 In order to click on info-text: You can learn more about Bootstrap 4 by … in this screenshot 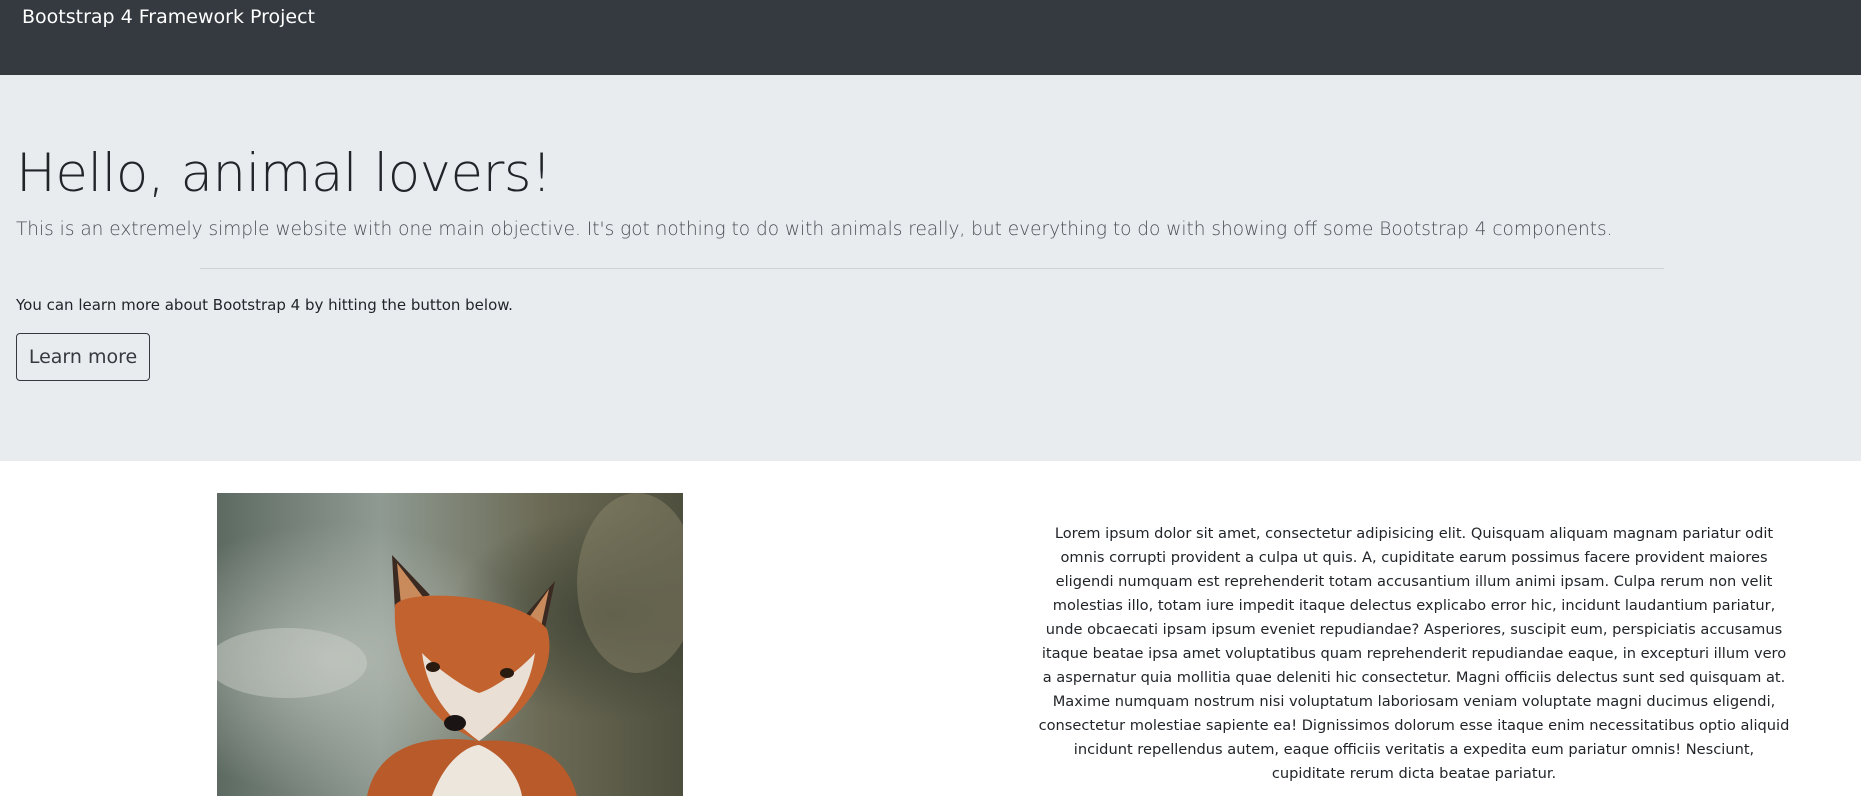, I will do `click(264, 305)`.